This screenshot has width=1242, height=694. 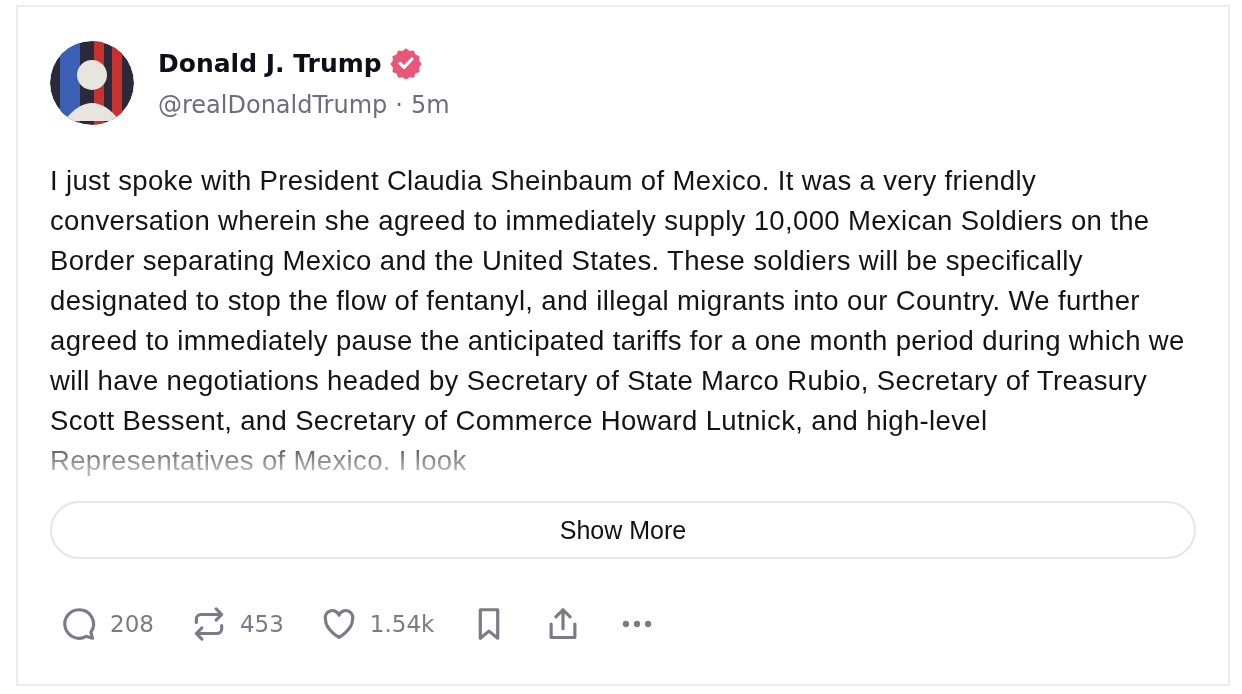 What do you see at coordinates (273, 105) in the screenshot?
I see `author-handle: @realDonaldTrump` at bounding box center [273, 105].